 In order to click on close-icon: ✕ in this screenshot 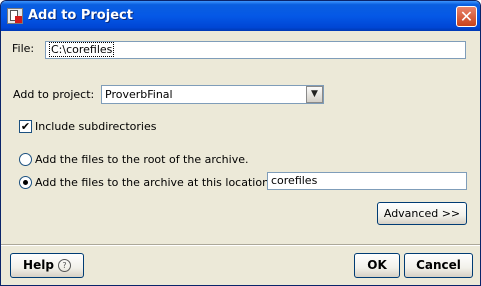, I will do `click(466, 16)`.